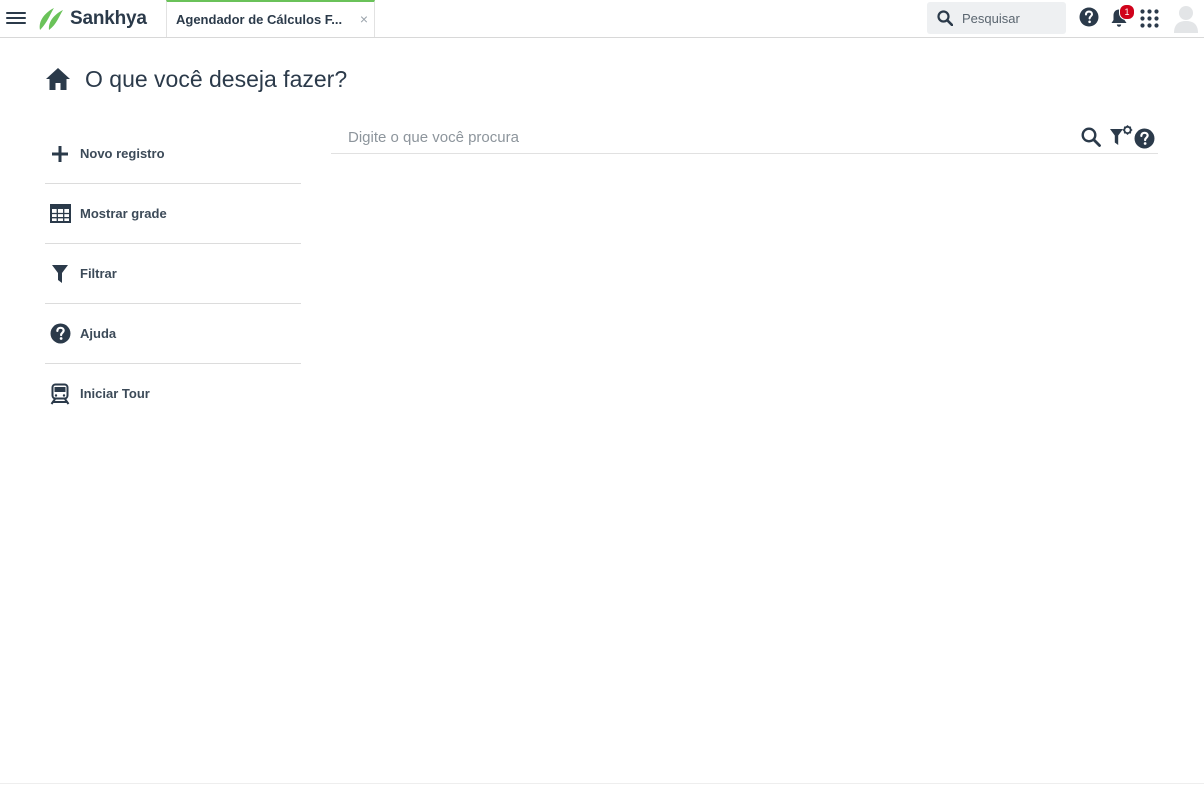  Describe the element at coordinates (1127, 12) in the screenshot. I see `notification-badge: 1` at that location.